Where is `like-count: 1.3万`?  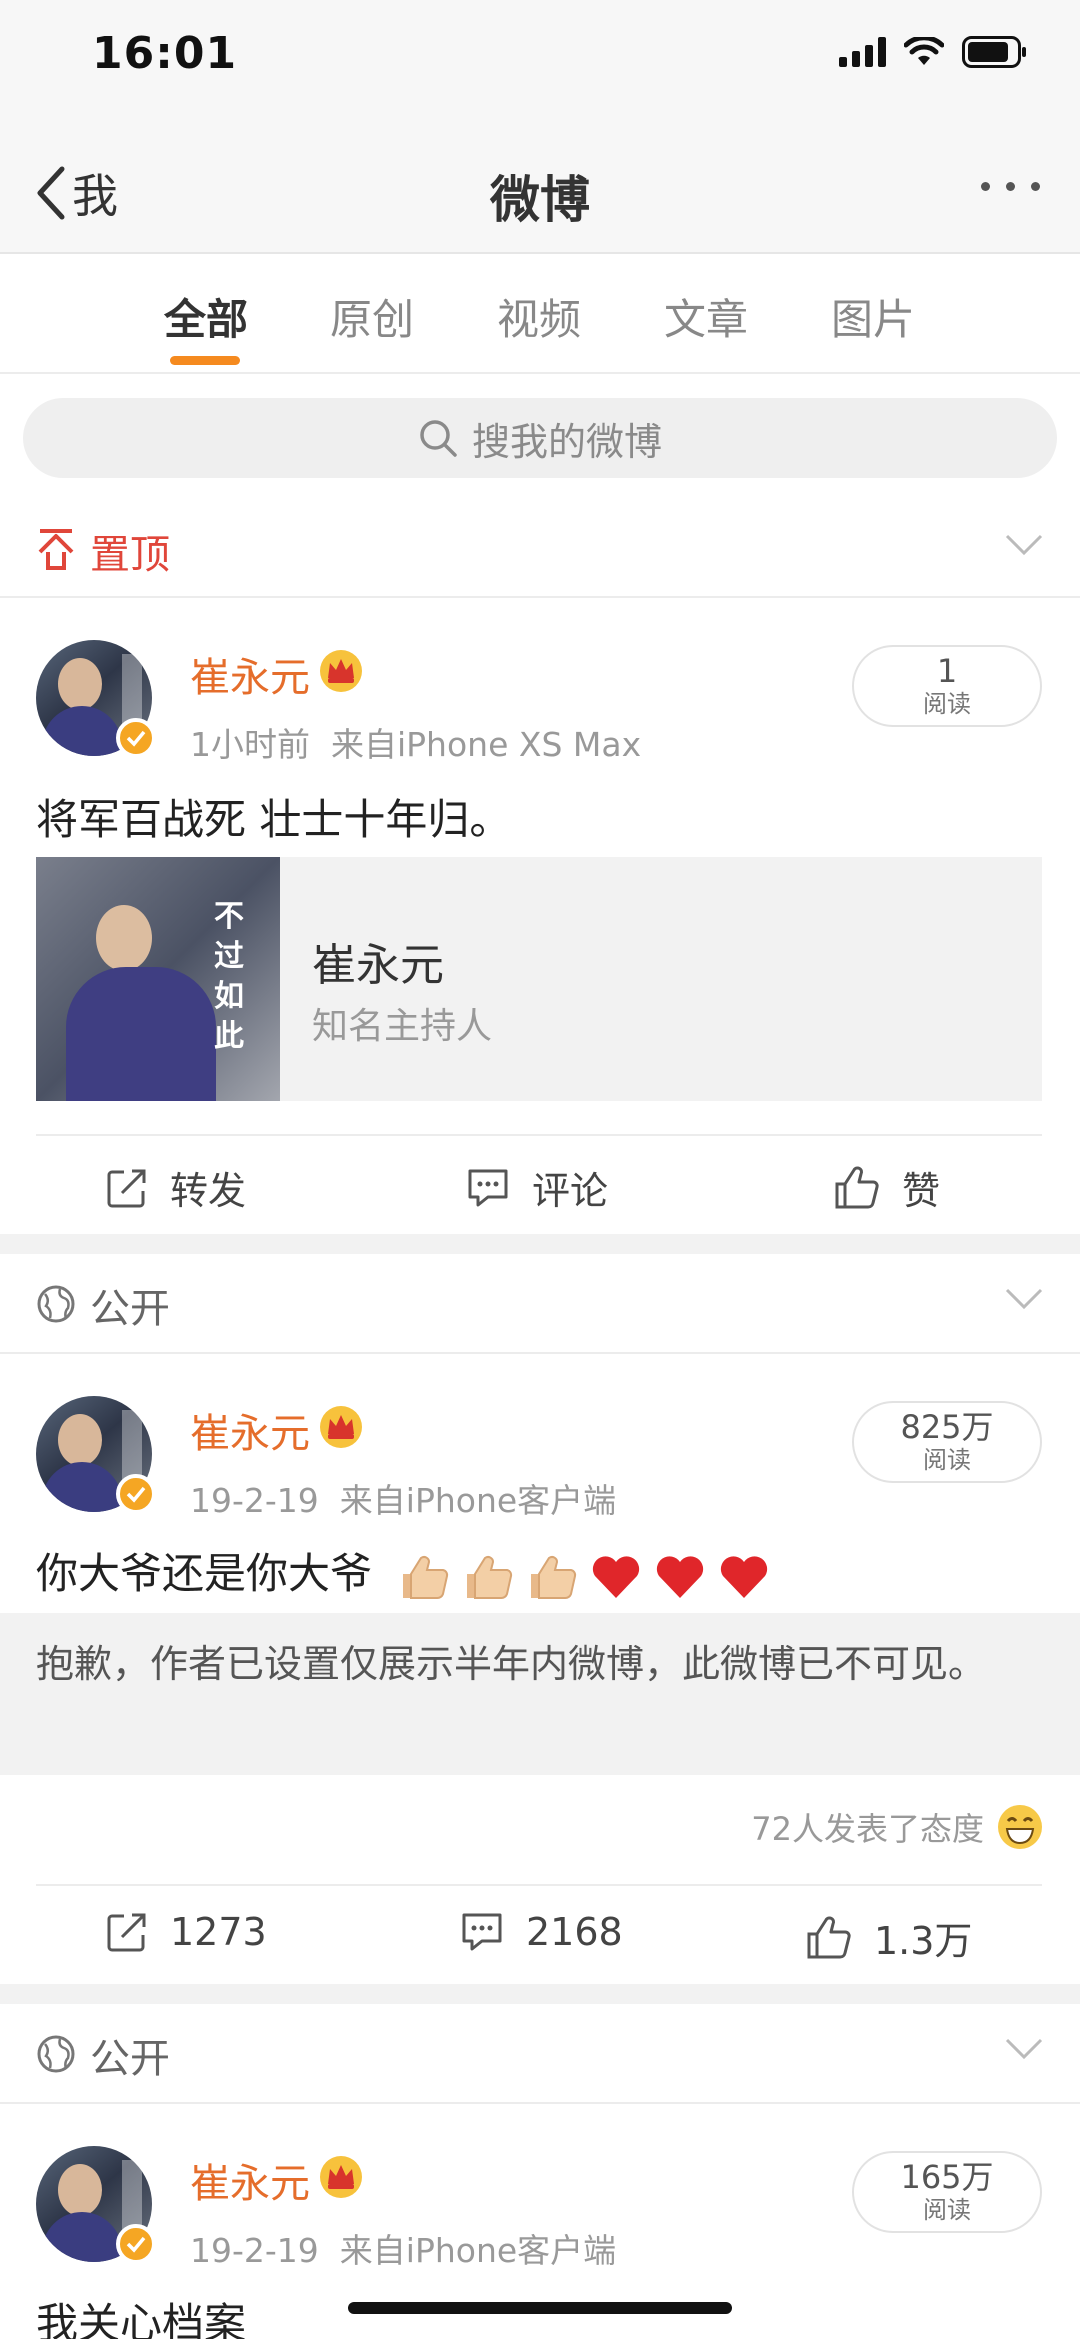
like-count: 1.3万 is located at coordinates (923, 1941).